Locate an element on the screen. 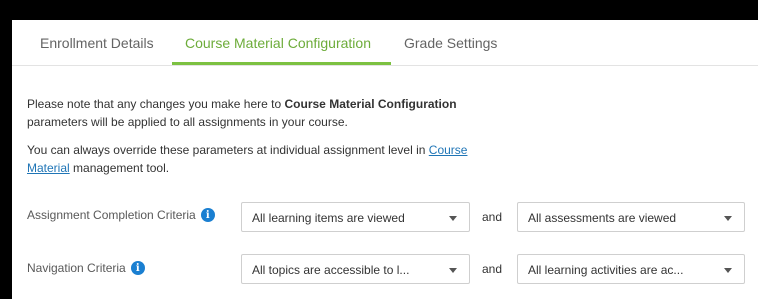 This screenshot has width=758, height=299. tab-grade-settings: Grade Settings is located at coordinates (450, 43).